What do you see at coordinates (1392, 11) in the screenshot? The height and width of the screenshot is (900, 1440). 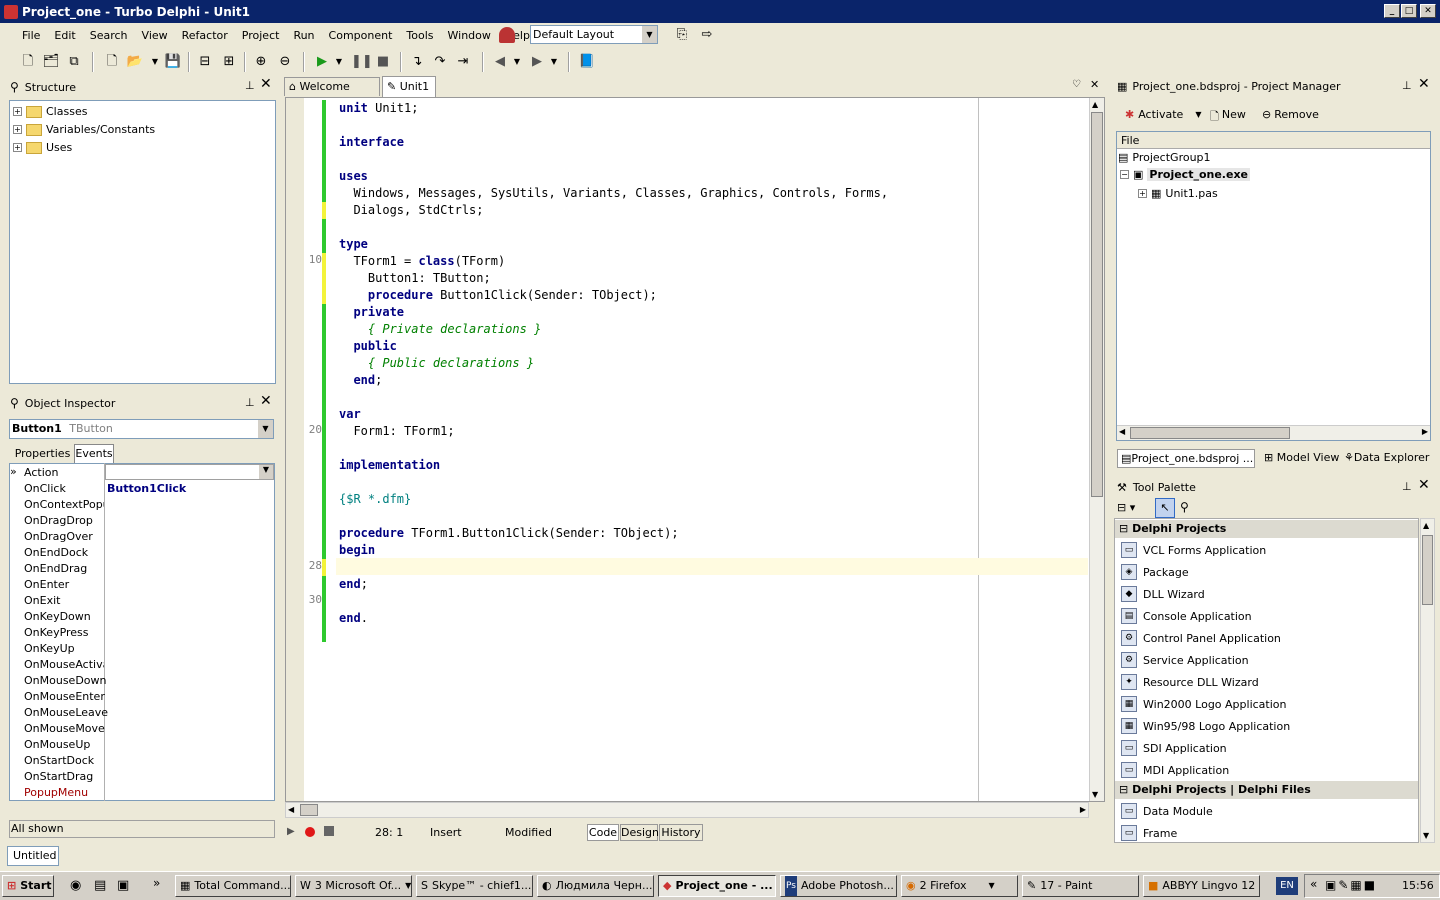 I see `minimize-button: _` at bounding box center [1392, 11].